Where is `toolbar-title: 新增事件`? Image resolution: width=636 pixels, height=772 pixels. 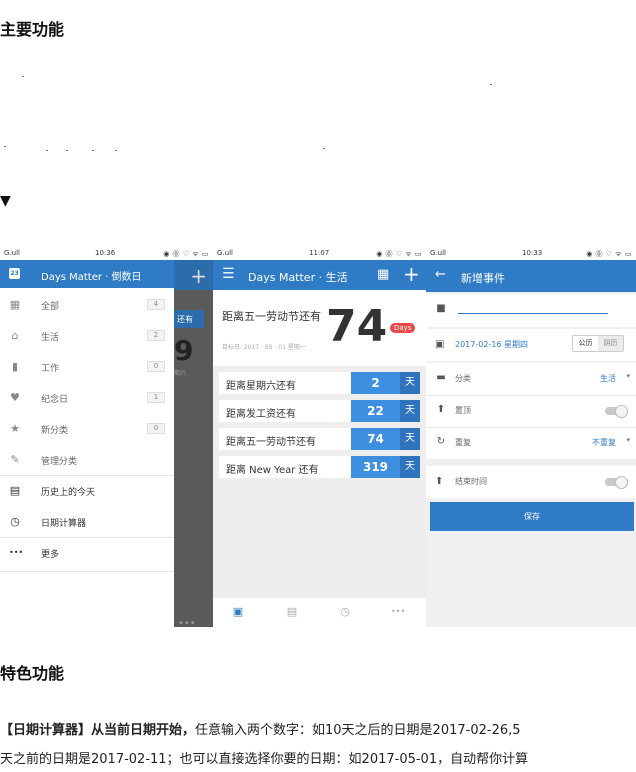 toolbar-title: 新增事件 is located at coordinates (483, 278).